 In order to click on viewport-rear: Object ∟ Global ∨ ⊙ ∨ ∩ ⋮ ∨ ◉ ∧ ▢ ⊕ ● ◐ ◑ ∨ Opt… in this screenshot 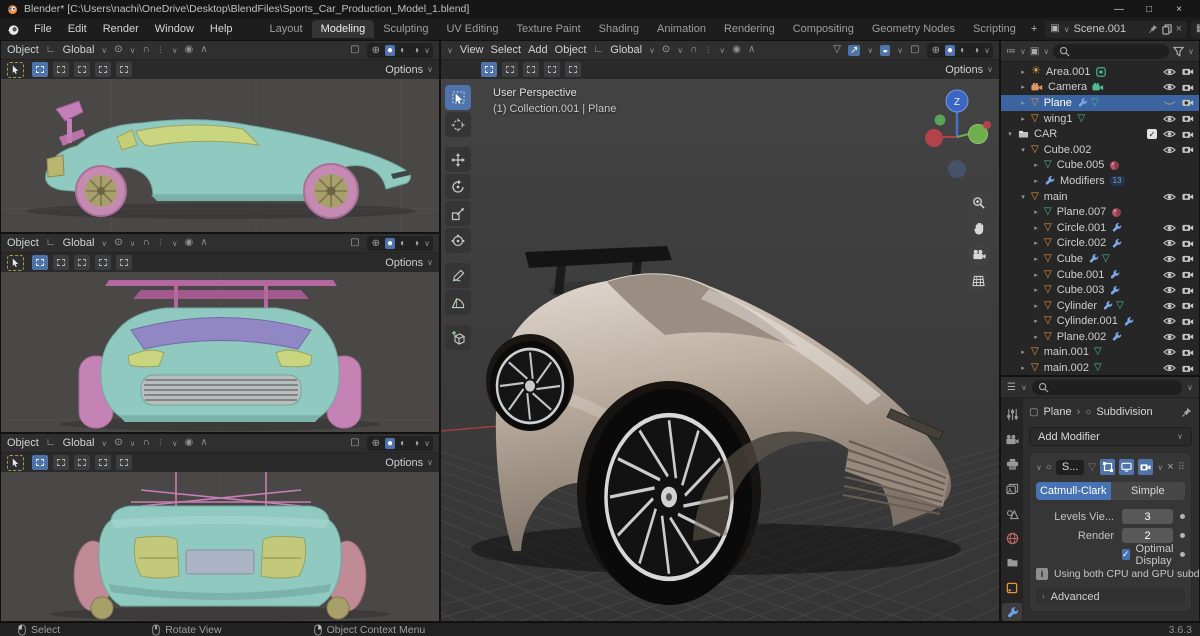, I will do `click(220, 527)`.